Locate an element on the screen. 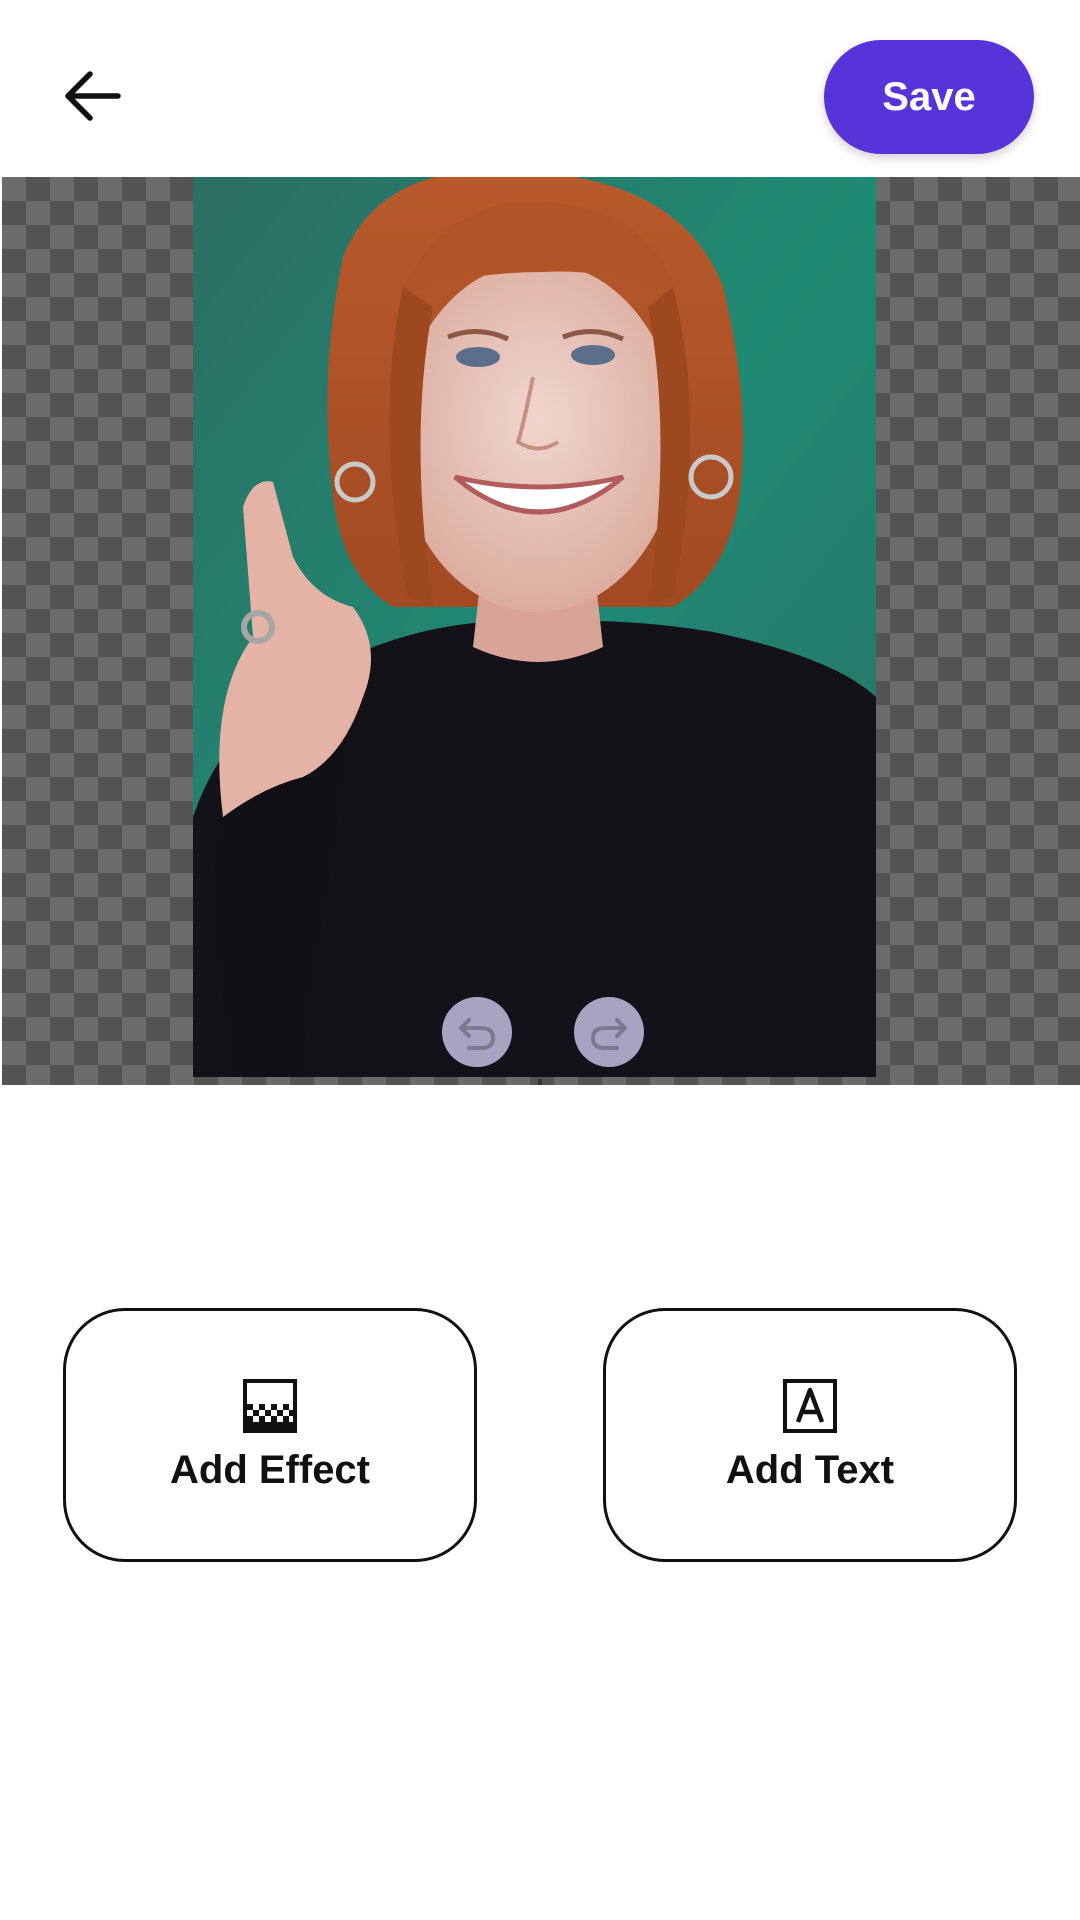 Image resolution: width=1080 pixels, height=1920 pixels. back-button is located at coordinates (92, 96).